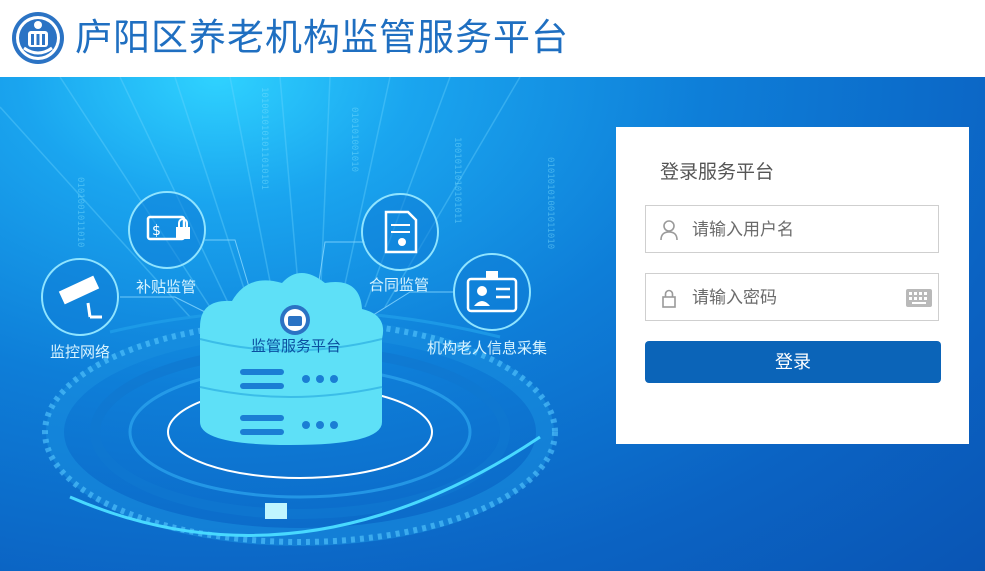 Image resolution: width=985 pixels, height=571 pixels. I want to click on password-field, so click(792, 297).